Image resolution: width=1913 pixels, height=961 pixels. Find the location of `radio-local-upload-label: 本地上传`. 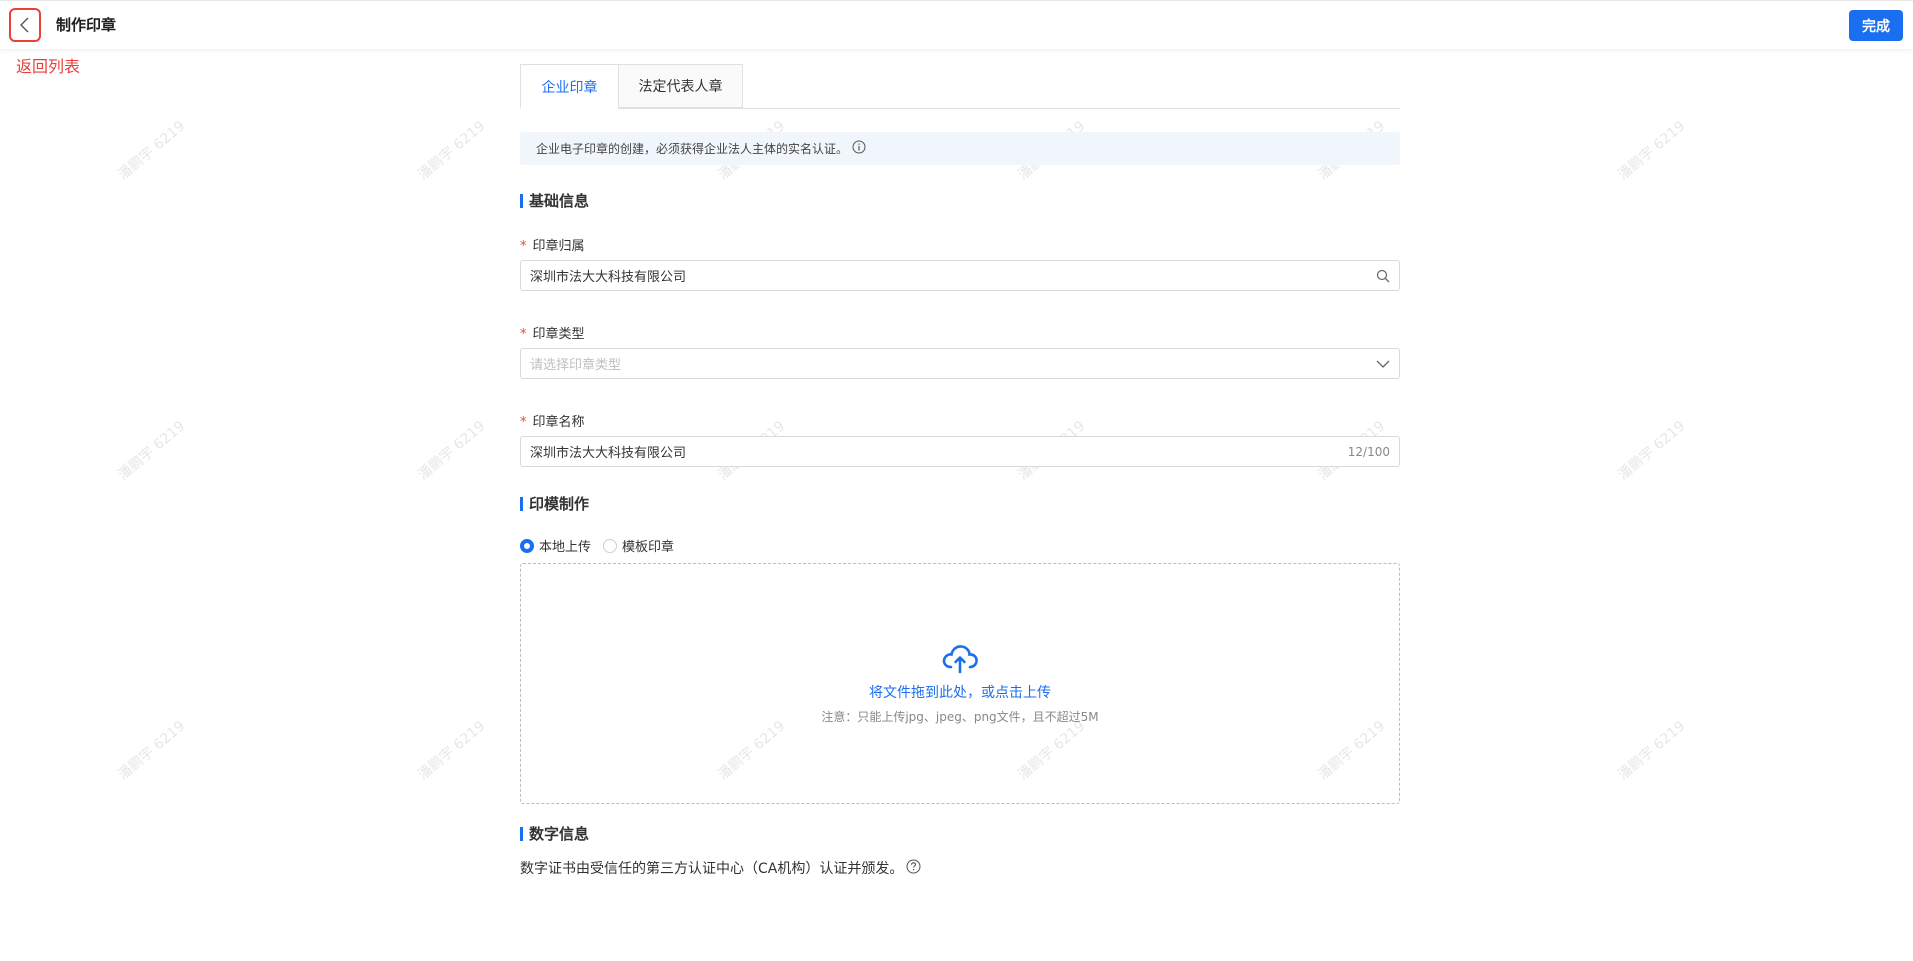

radio-local-upload-label: 本地上传 is located at coordinates (565, 545).